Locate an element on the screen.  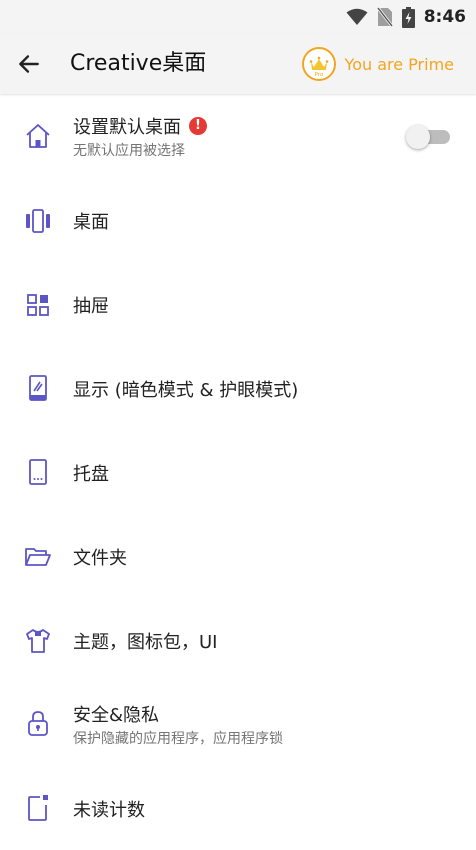
setting-display: 显示 (暗色模式 & 护眼模式) is located at coordinates (238, 388).